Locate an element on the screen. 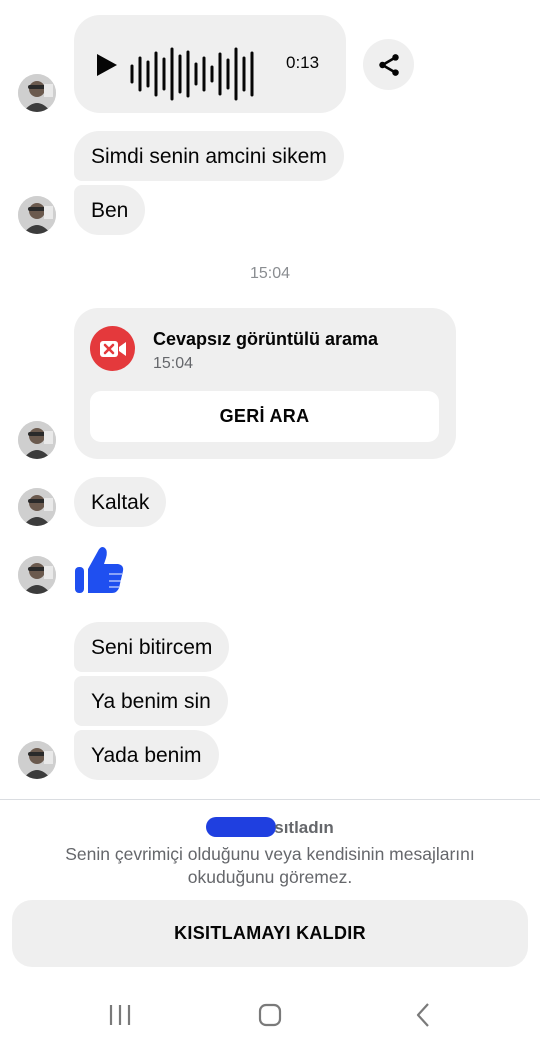 The image size is (540, 1047). share-icon is located at coordinates (388, 64).